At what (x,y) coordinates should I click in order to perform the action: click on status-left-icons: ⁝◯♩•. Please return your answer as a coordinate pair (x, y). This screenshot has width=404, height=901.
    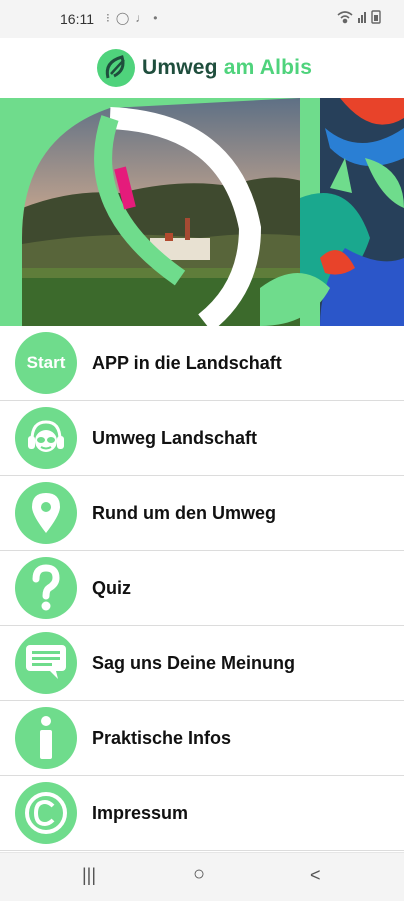
    Looking at the image, I should click on (134, 18).